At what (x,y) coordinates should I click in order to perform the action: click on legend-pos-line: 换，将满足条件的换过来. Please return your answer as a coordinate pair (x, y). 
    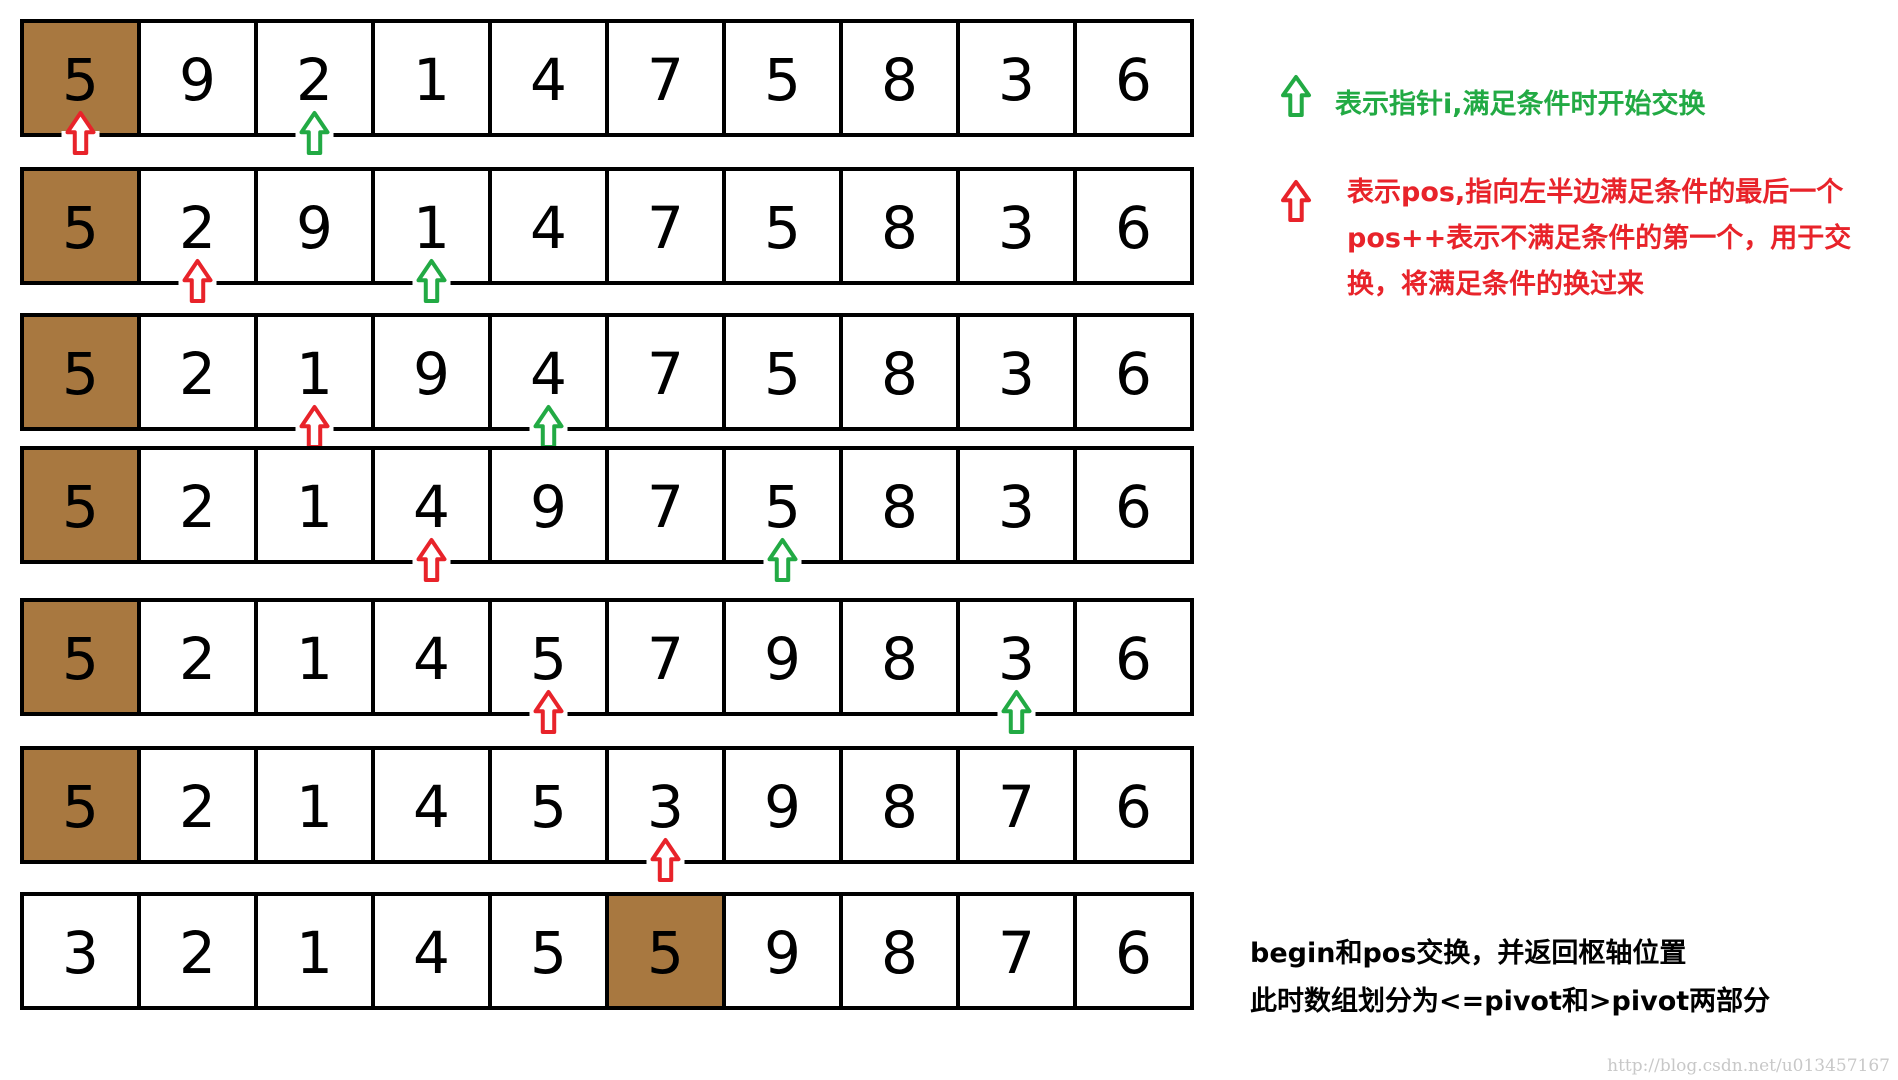
    Looking at the image, I should click on (1495, 284).